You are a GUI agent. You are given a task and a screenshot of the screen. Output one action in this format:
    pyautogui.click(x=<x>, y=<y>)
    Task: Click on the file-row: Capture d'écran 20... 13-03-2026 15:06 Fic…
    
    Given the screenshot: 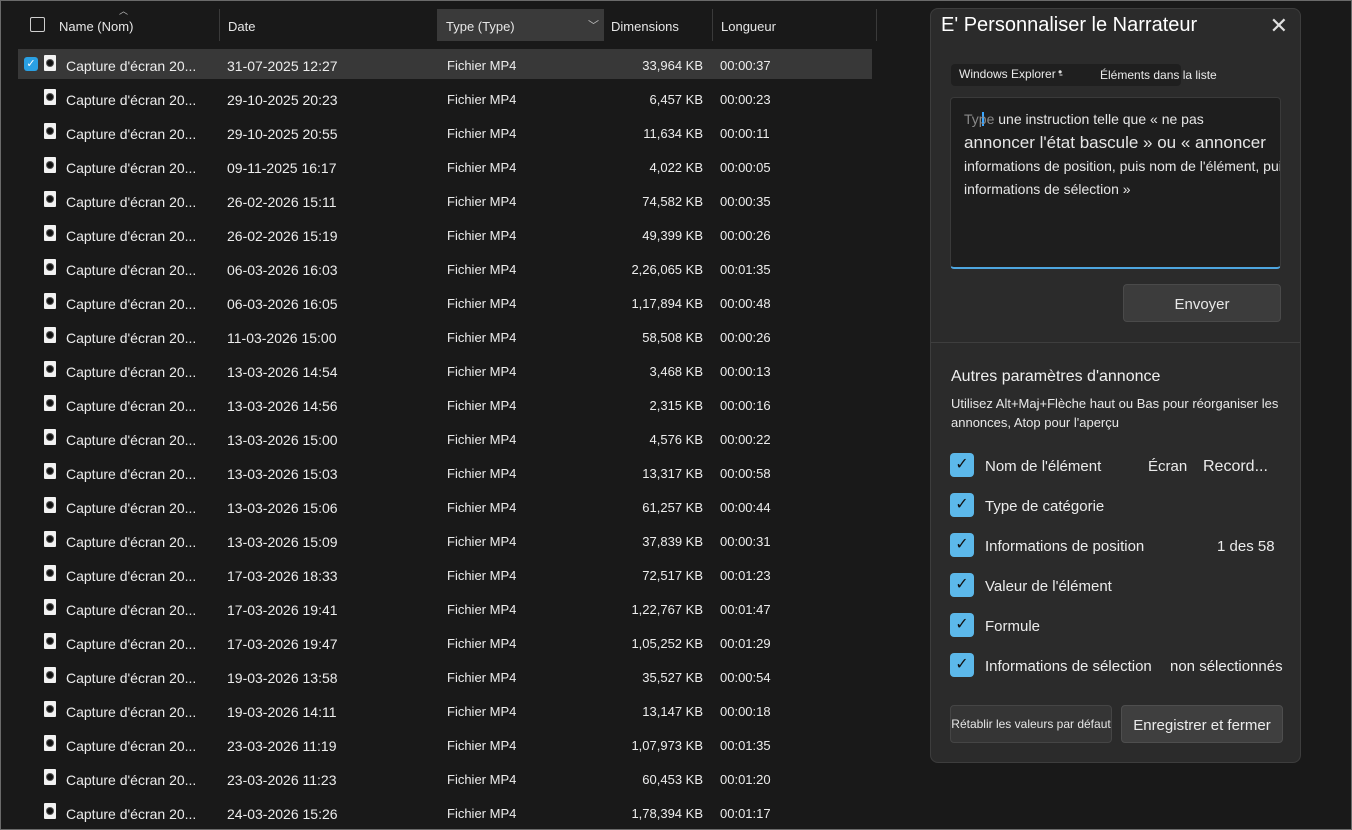 What is the action you would take?
    pyautogui.click(x=445, y=506)
    